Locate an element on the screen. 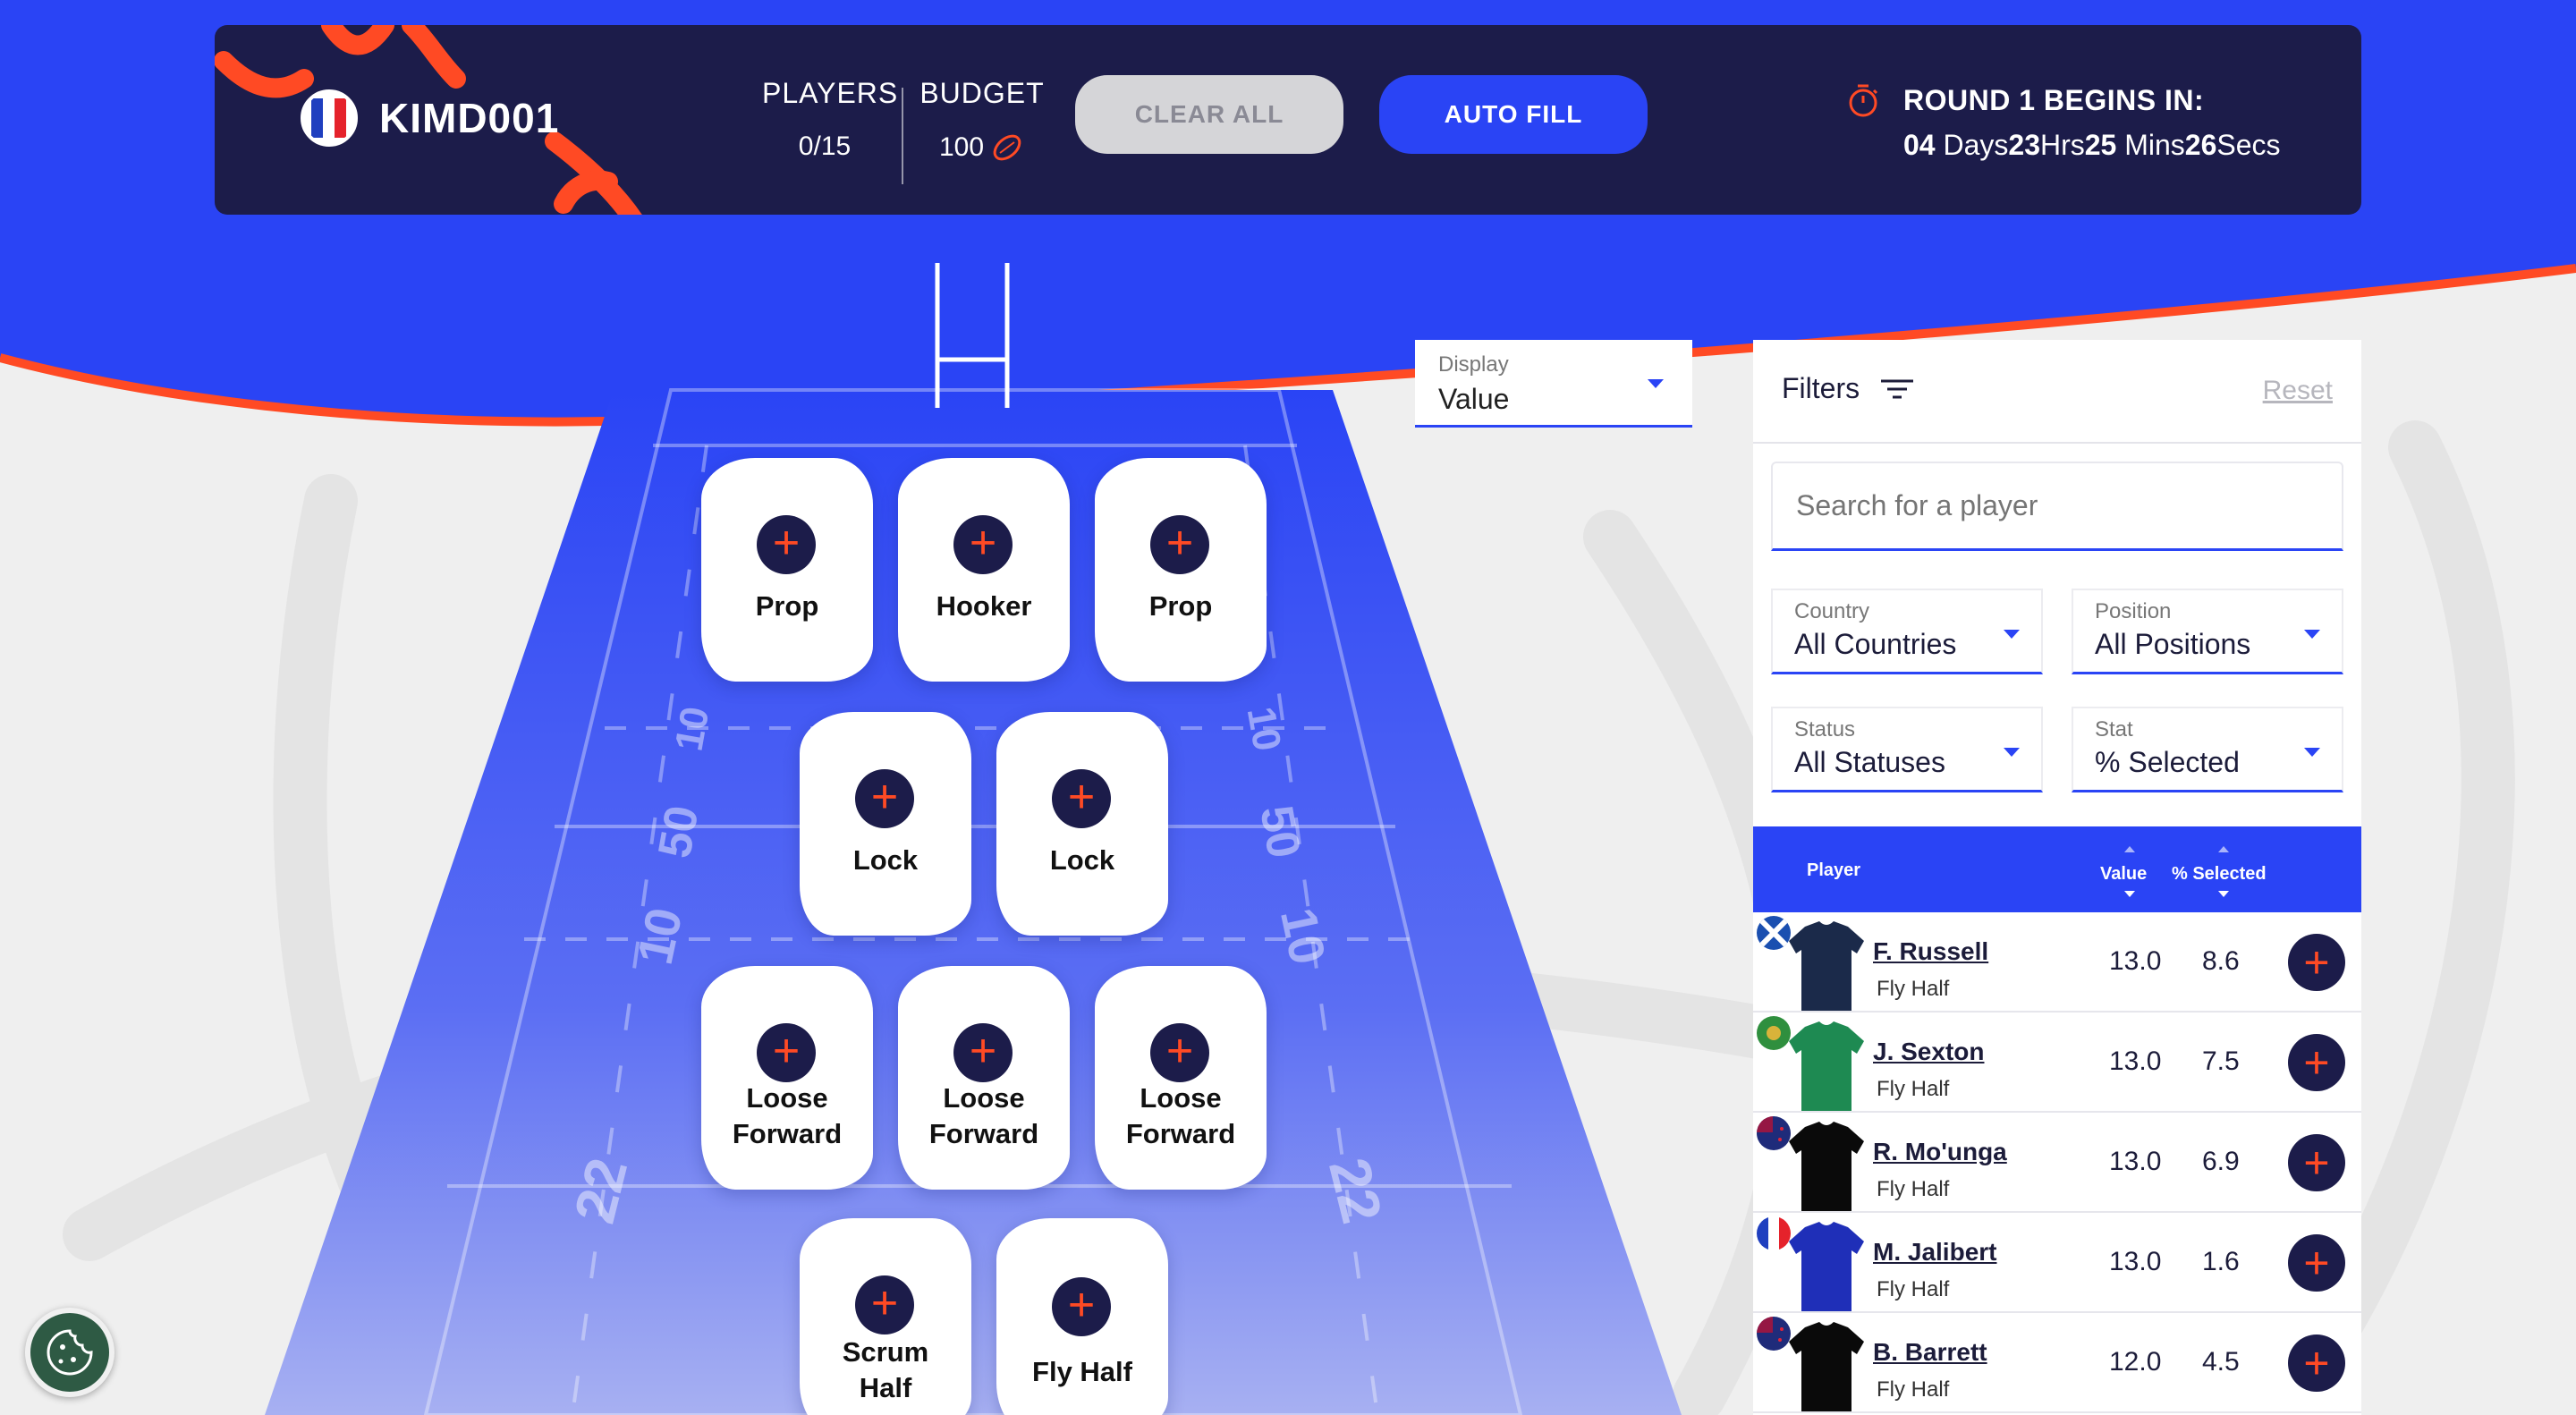 Image resolution: width=2576 pixels, height=1415 pixels. col-selected: % Selected is located at coordinates (2219, 875).